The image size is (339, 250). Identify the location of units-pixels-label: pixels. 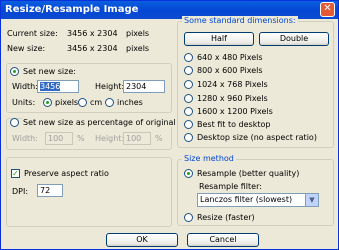
(67, 102).